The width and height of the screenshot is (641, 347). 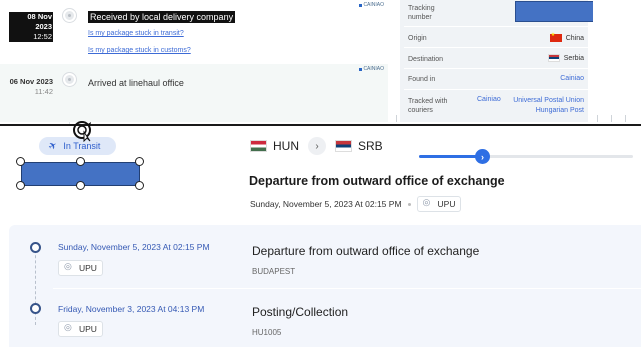 I want to click on current-status-datetime: Sunday, November 5, 2023 At 02:15 PM, so click(x=326, y=204).